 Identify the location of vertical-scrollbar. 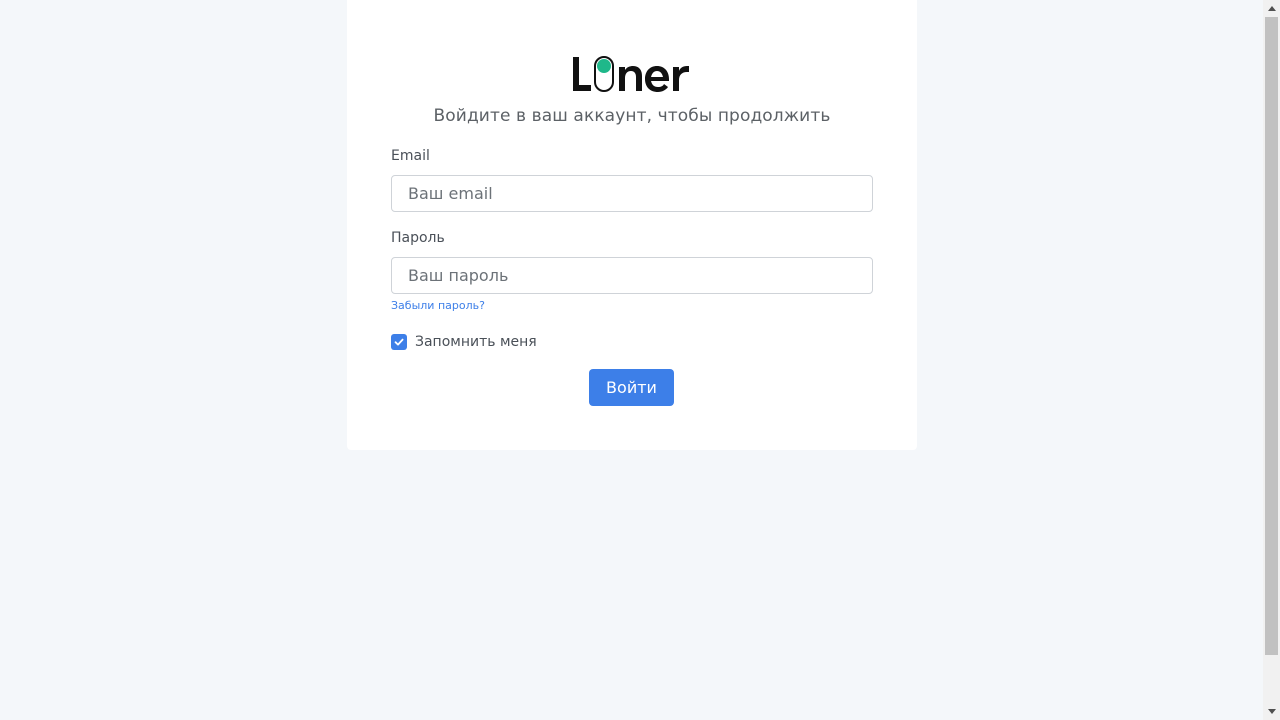
(1271, 360).